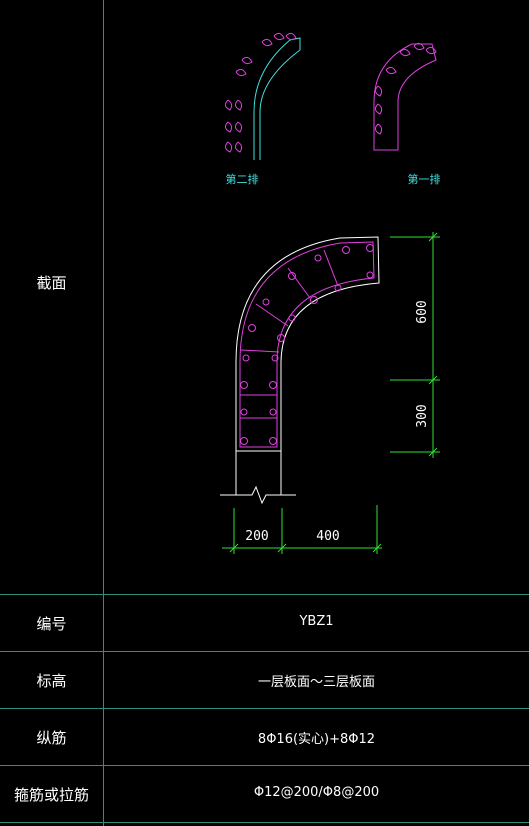  What do you see at coordinates (51, 738) in the screenshot?
I see `row-label-longitudinal: 纵筋` at bounding box center [51, 738].